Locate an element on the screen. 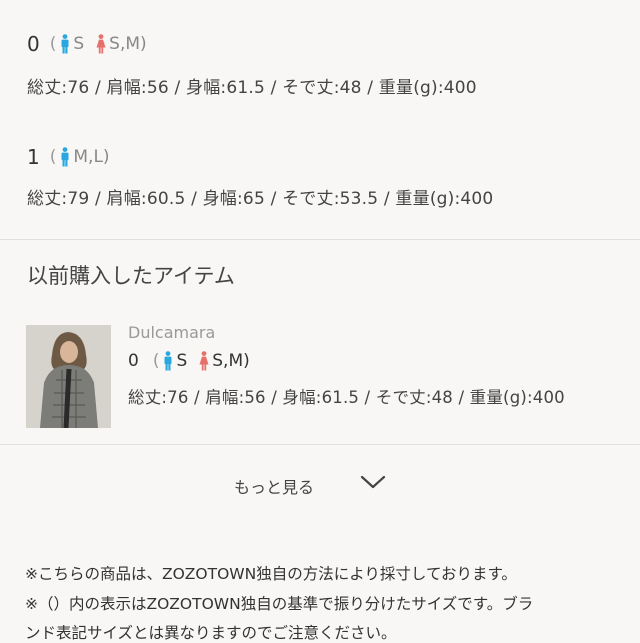 Image resolution: width=640 pixels, height=643 pixels. purchased-section-title: 以前購入したアイテム is located at coordinates (131, 276).